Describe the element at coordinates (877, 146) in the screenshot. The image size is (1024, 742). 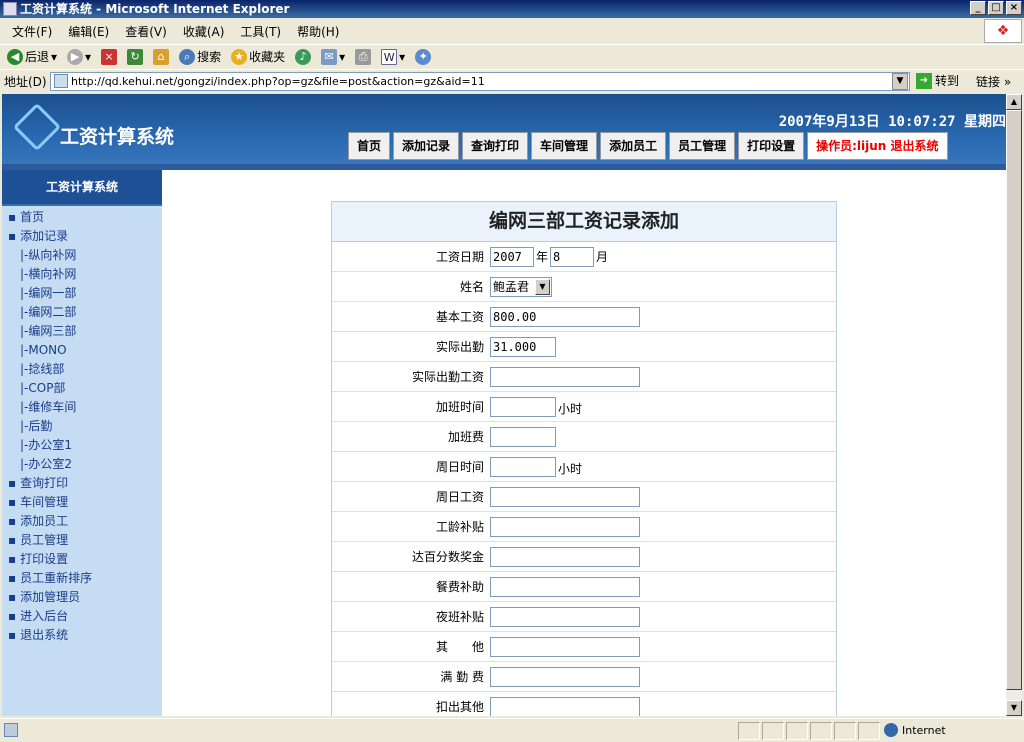
I see `operator-logout: 操作员:lijun 退出系统` at that location.